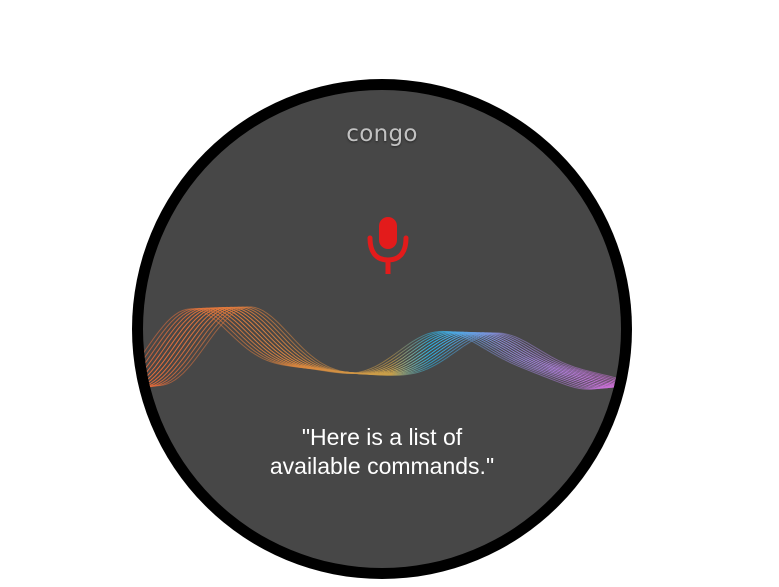 Image resolution: width=779 pixels, height=587 pixels. Describe the element at coordinates (382, 452) in the screenshot. I see `assistant-response-text: "Here is a list of available commands."` at that location.